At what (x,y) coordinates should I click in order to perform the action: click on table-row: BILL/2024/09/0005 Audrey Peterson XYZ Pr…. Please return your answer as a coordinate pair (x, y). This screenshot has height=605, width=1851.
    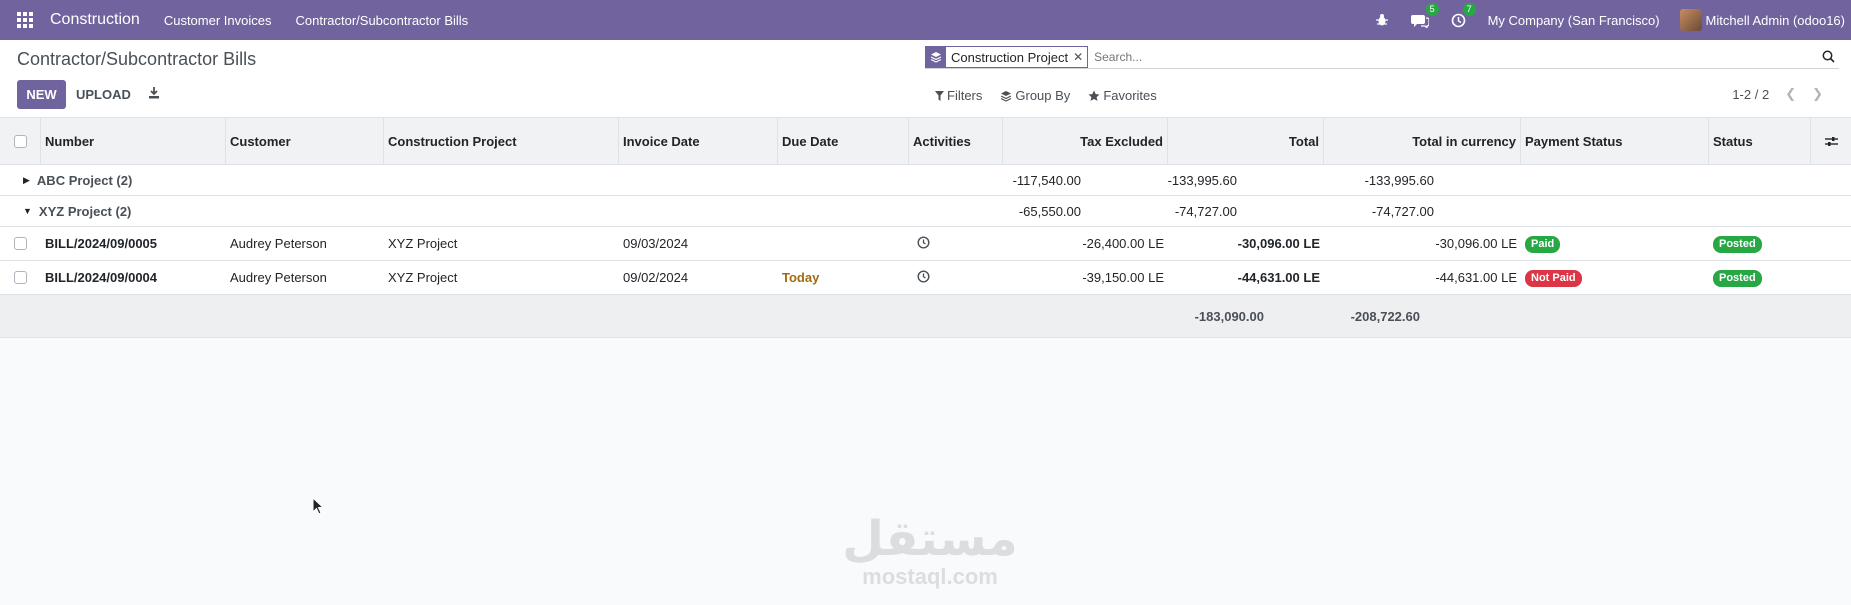
    Looking at the image, I should click on (925, 244).